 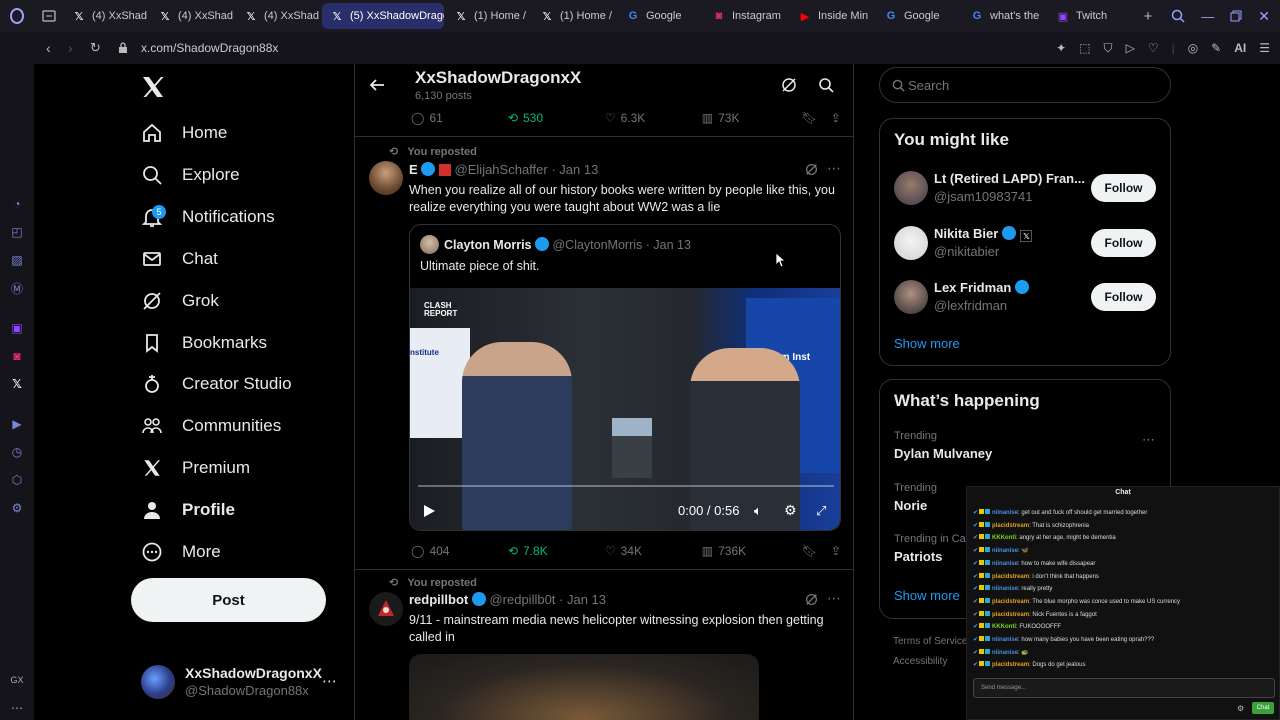 I want to click on snapshot-icon: ⬚, so click(x=1084, y=48).